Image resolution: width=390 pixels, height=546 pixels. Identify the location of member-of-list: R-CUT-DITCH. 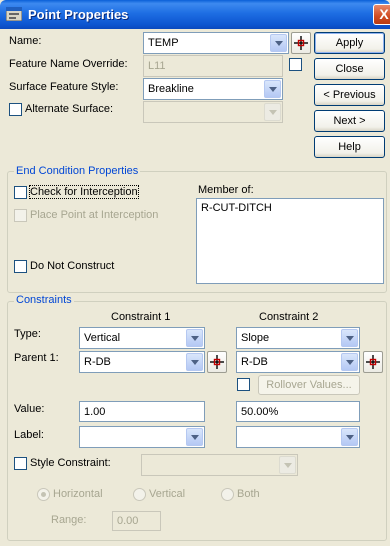
(290, 241).